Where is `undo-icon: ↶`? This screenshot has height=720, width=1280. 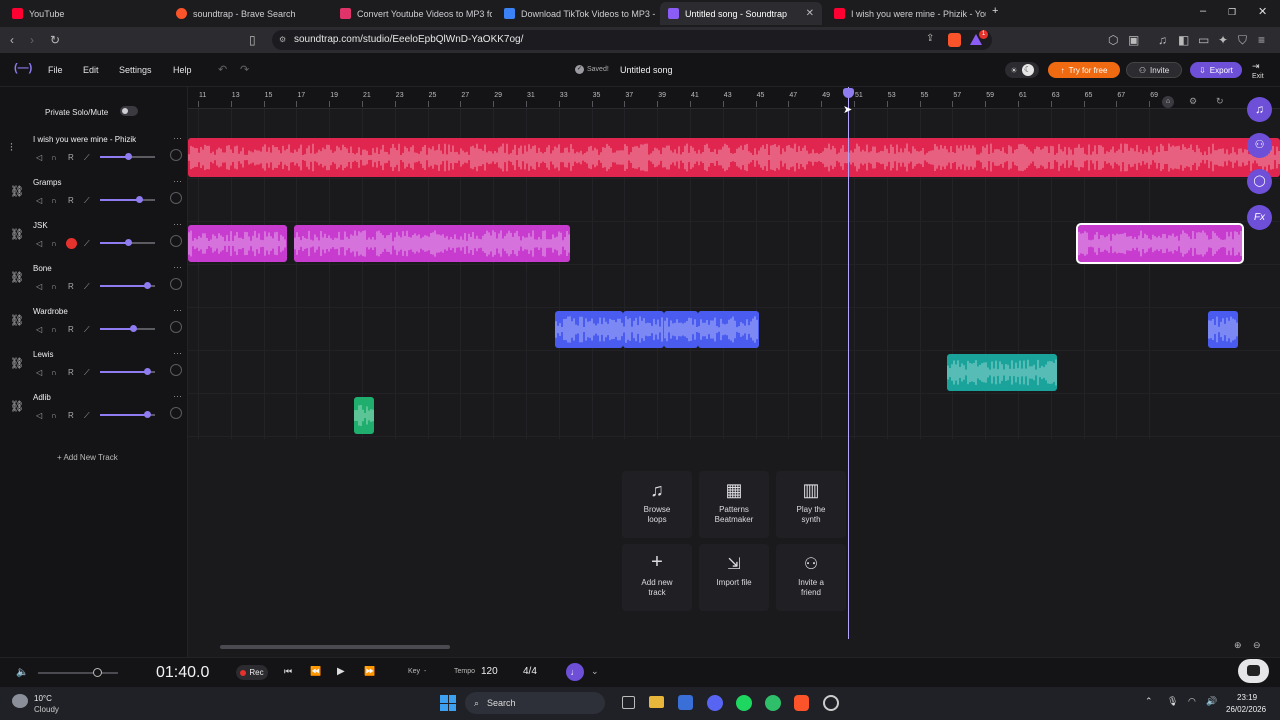 undo-icon: ↶ is located at coordinates (222, 69).